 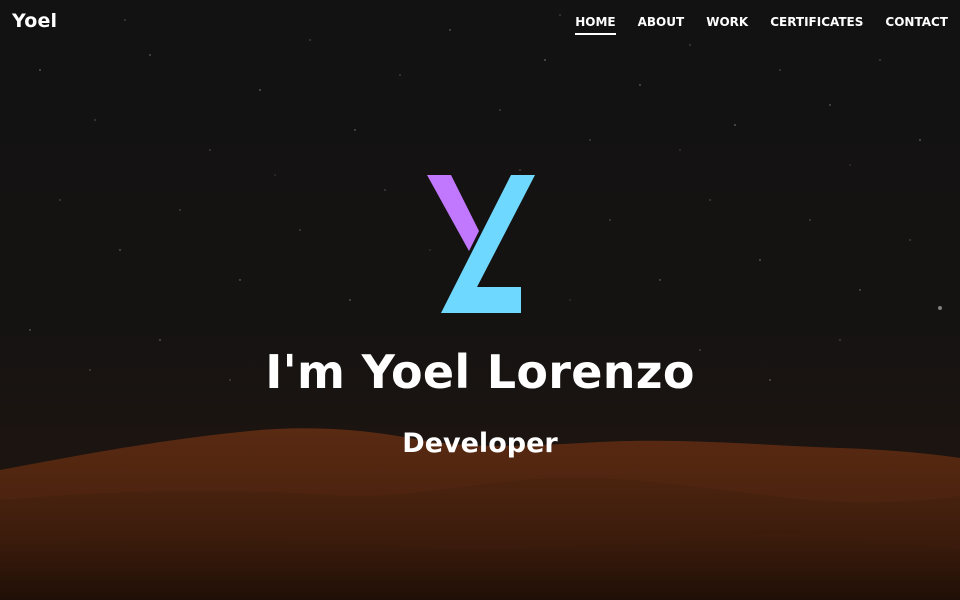 I want to click on nav-menu: HOME ABOUT WORK CERTIFICATES CONTACT, so click(x=750, y=25).